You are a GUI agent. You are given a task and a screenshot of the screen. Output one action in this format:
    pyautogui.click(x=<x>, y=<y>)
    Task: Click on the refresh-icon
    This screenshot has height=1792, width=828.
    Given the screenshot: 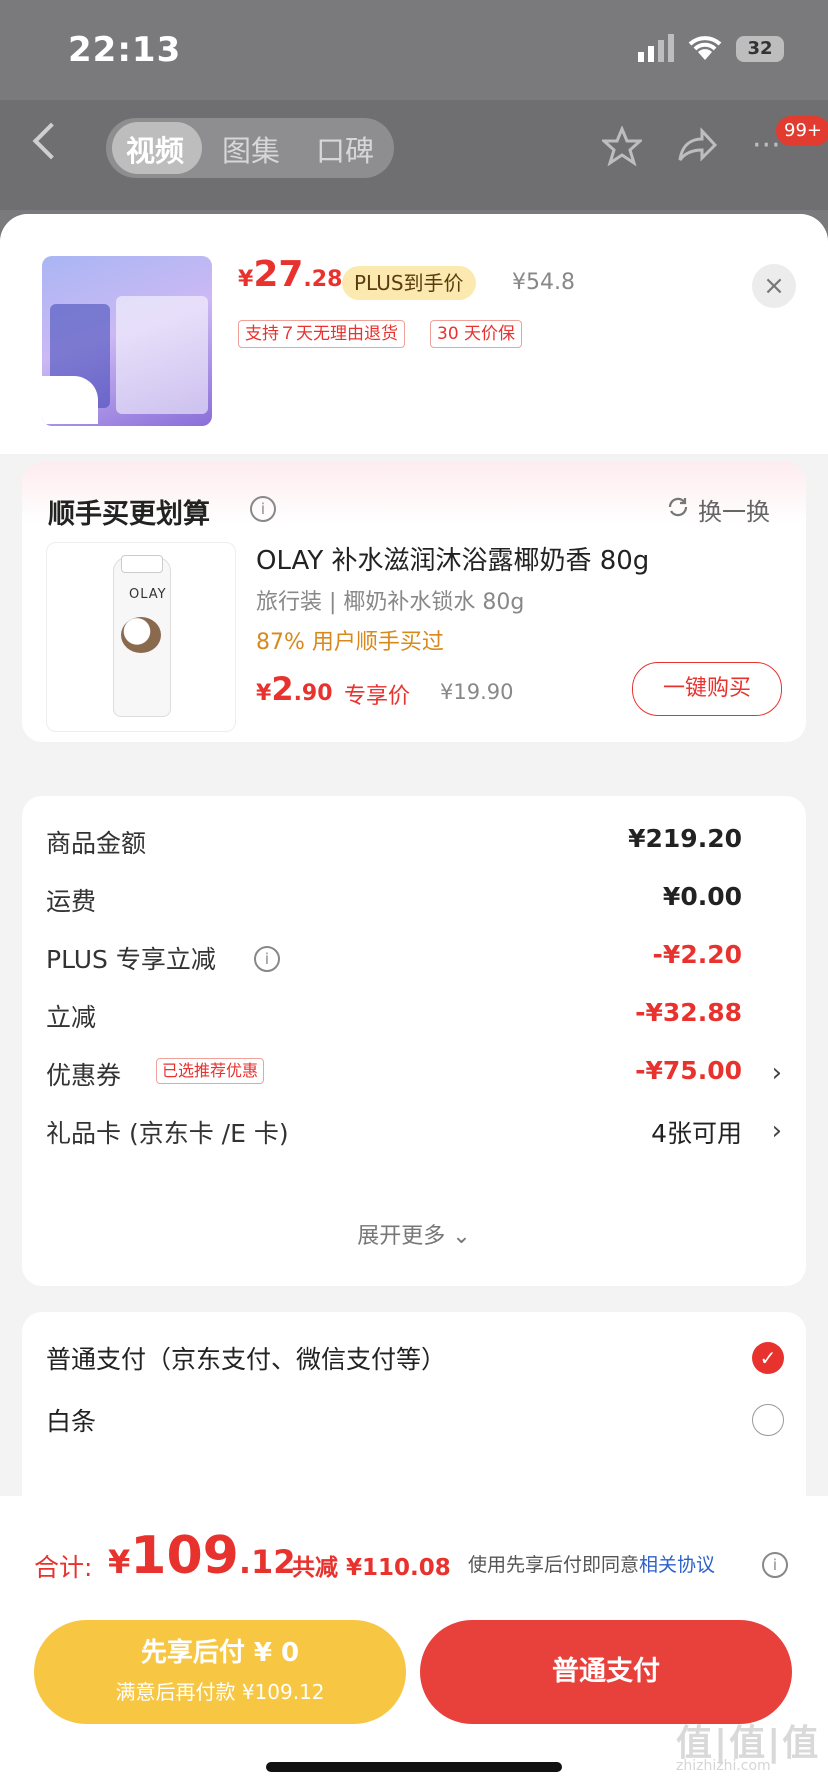 What is the action you would take?
    pyautogui.click(x=678, y=507)
    